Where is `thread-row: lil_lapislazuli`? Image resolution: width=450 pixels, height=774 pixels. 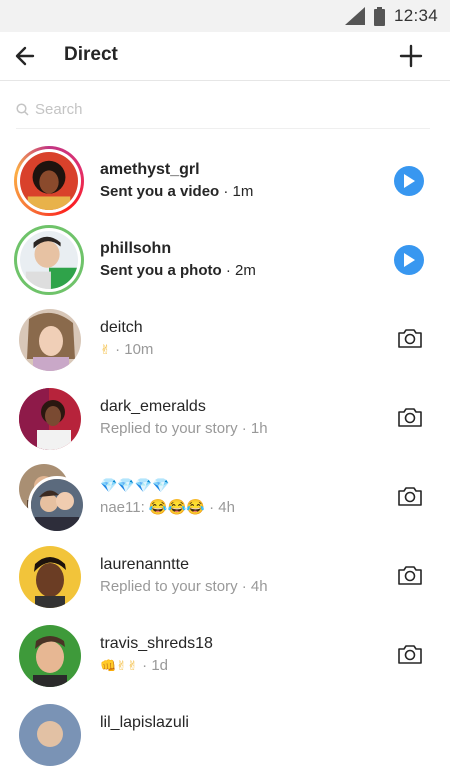 thread-row: lil_lapislazuli is located at coordinates (225, 734).